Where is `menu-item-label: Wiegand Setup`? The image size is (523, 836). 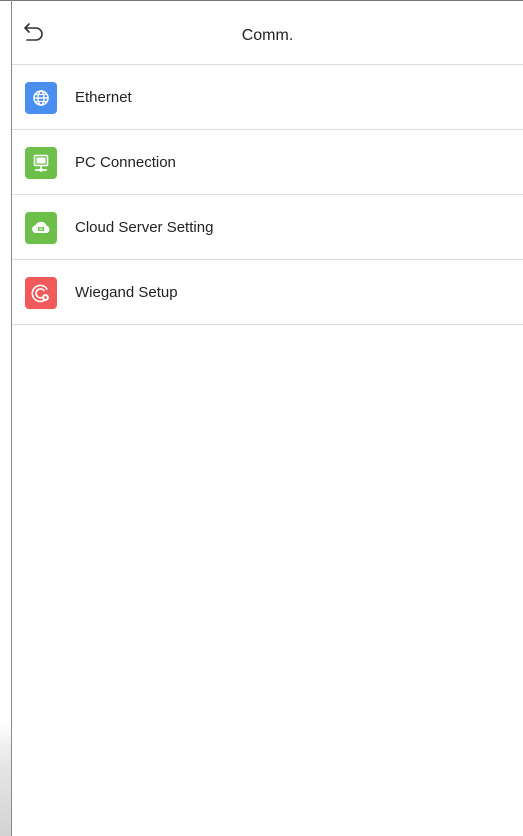 menu-item-label: Wiegand Setup is located at coordinates (126, 292).